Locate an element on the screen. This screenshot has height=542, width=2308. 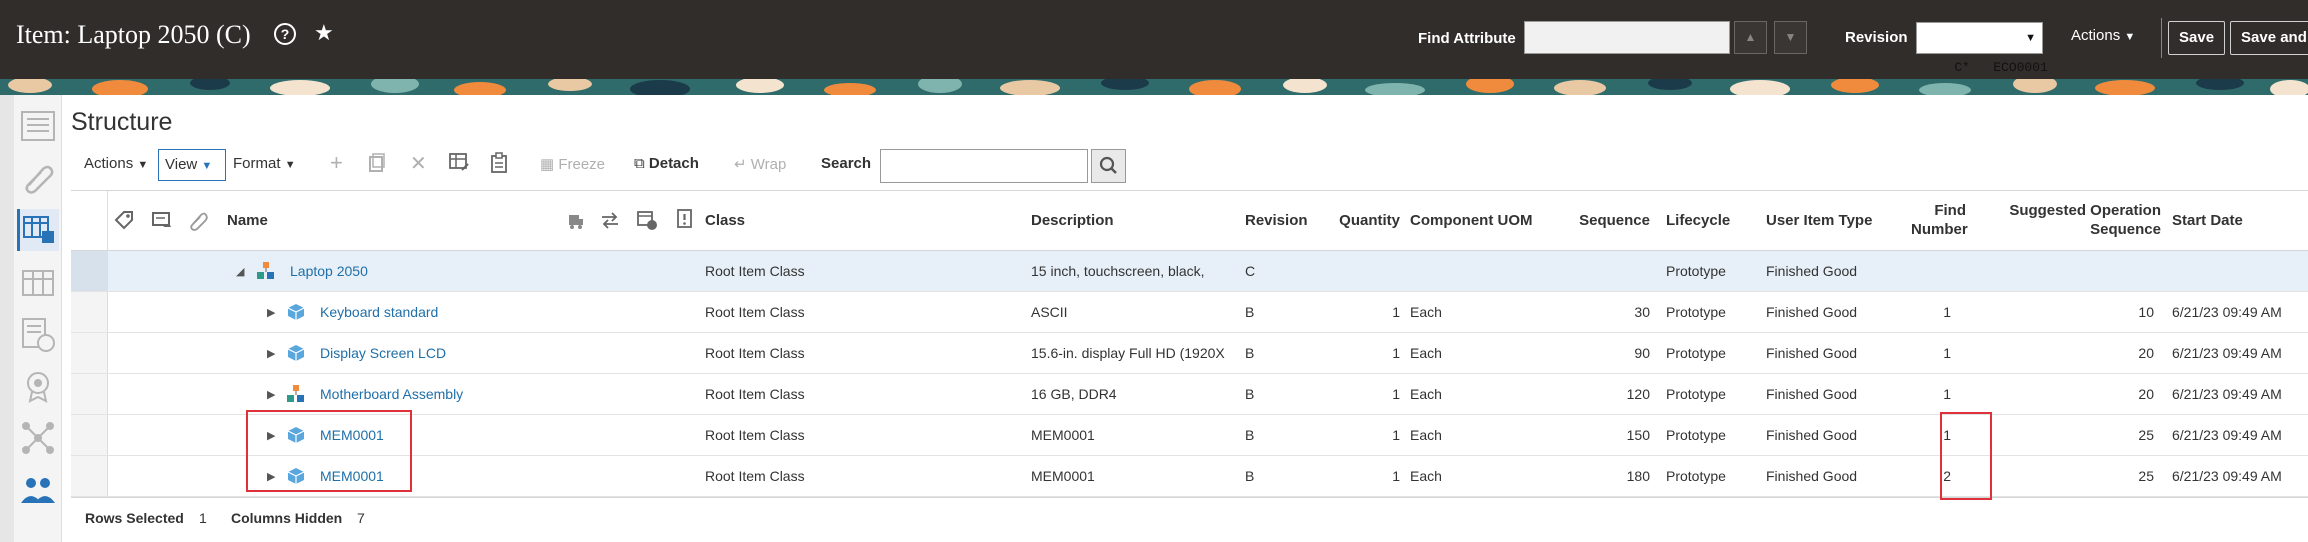
description-cell: 16 GB, DDR4 is located at coordinates (1074, 394).